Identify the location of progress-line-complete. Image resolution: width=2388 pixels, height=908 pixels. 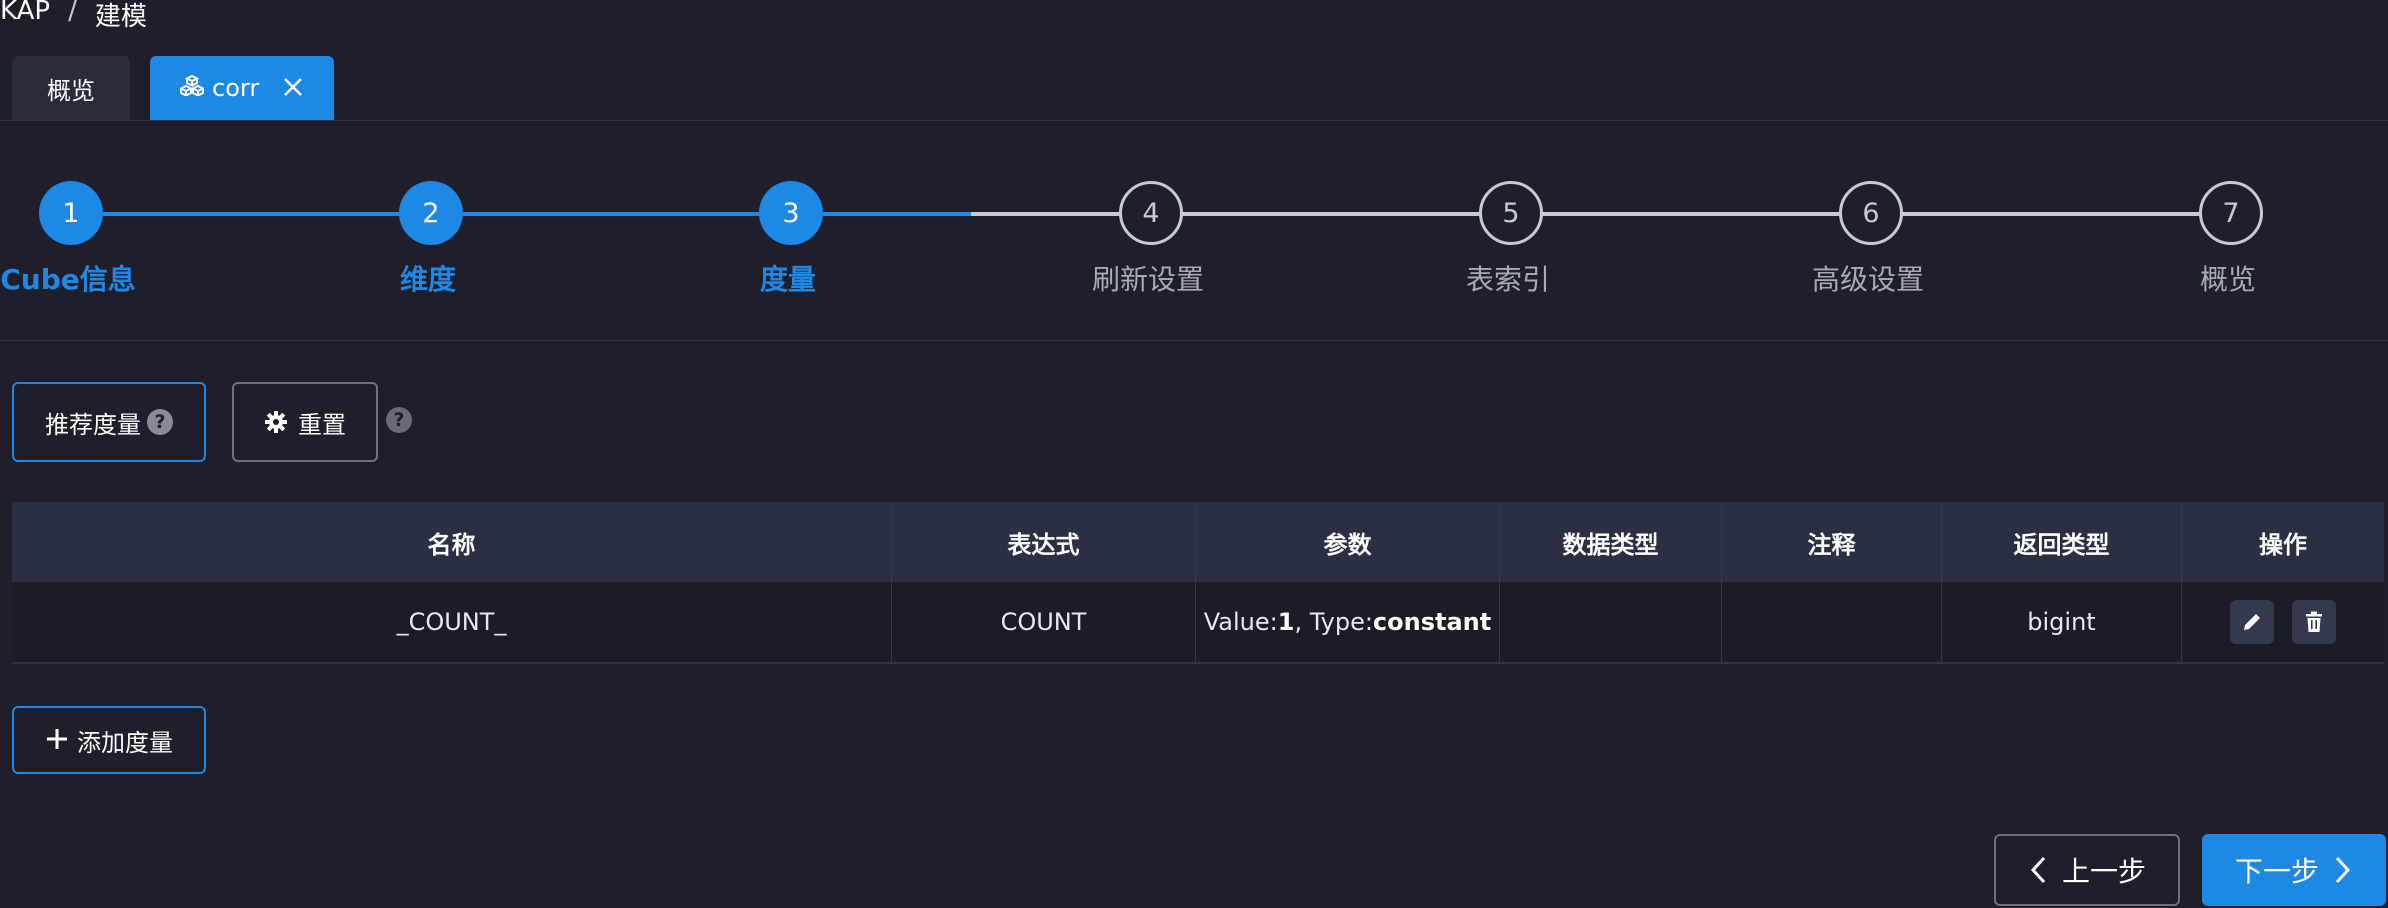
(521, 214).